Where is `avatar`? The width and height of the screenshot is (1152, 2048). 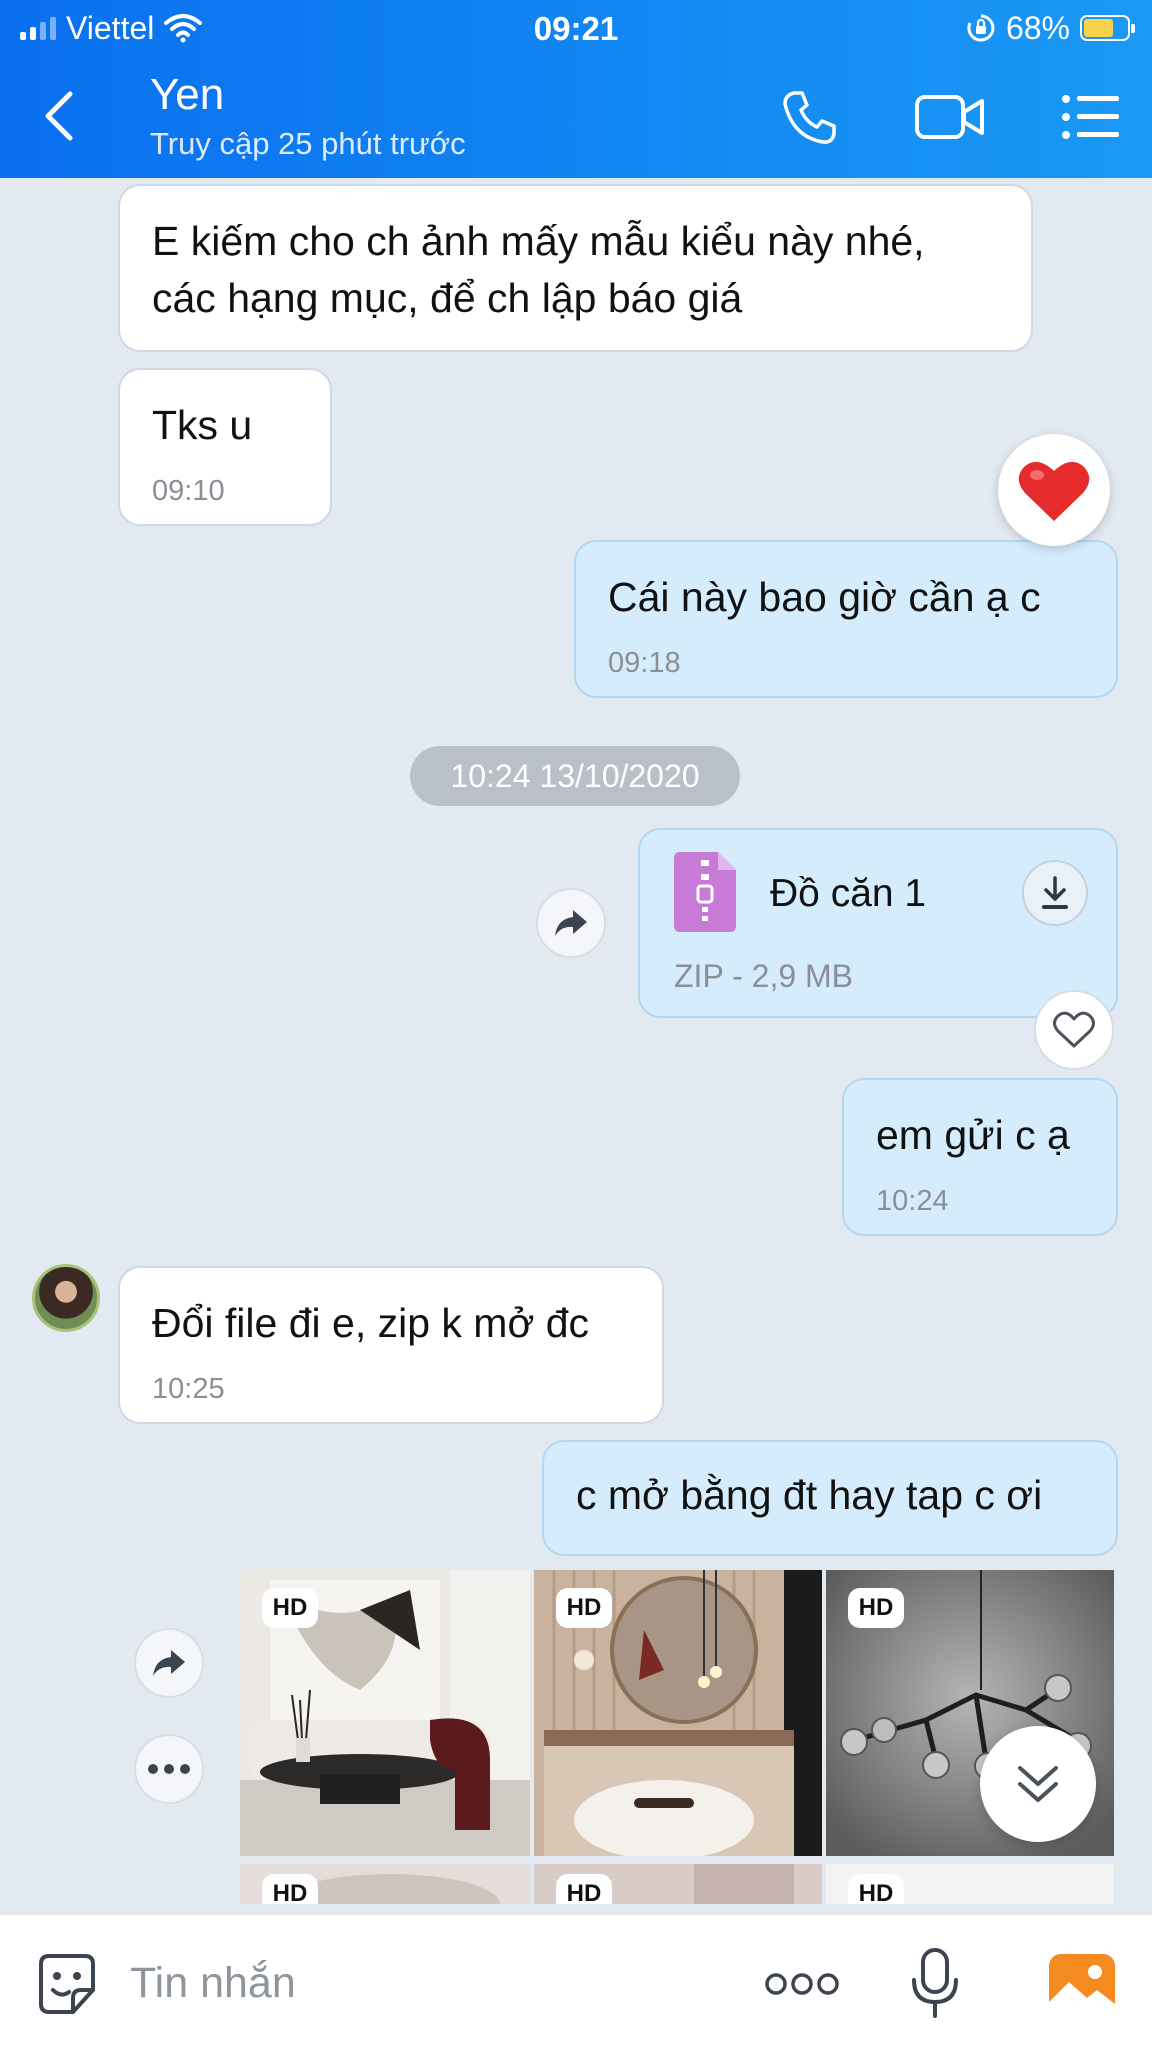 avatar is located at coordinates (66, 1298).